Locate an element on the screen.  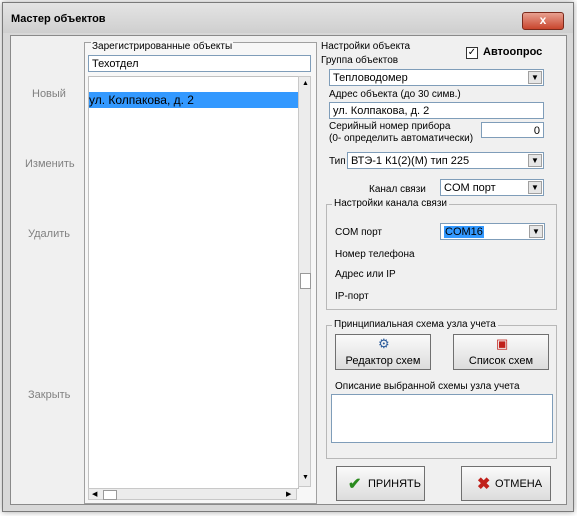
channel-select: COM порт ▼ is located at coordinates (492, 187).